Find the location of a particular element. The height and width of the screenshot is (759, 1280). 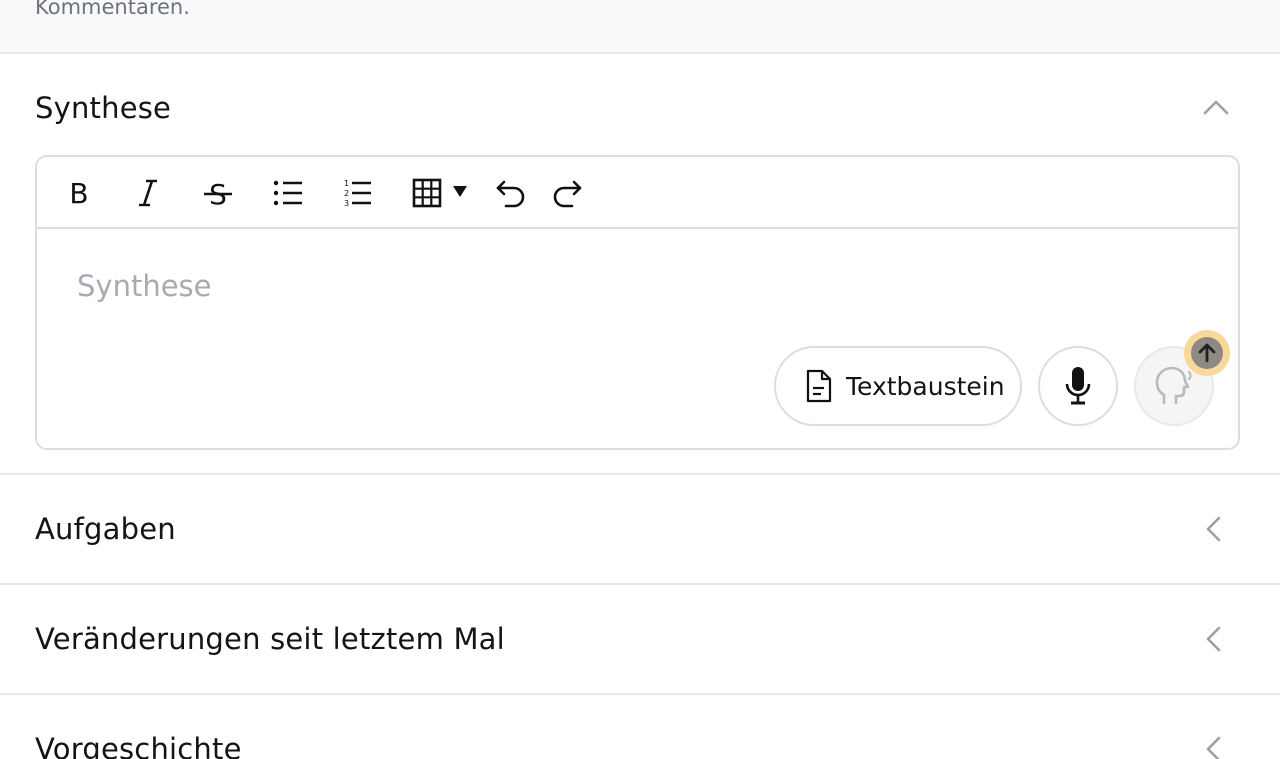

chevron-up-icon is located at coordinates (1216, 108).